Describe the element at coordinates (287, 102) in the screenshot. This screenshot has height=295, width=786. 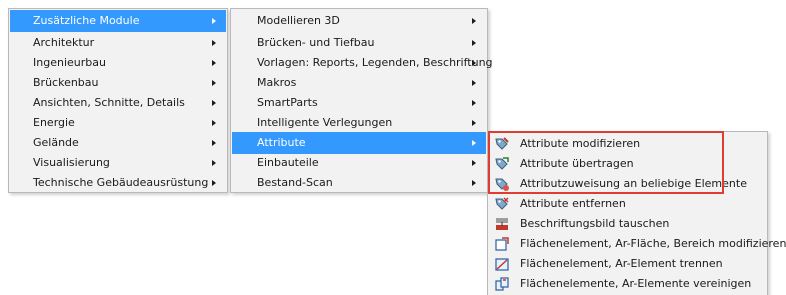
I see `menu-item-label: SmartParts` at that location.